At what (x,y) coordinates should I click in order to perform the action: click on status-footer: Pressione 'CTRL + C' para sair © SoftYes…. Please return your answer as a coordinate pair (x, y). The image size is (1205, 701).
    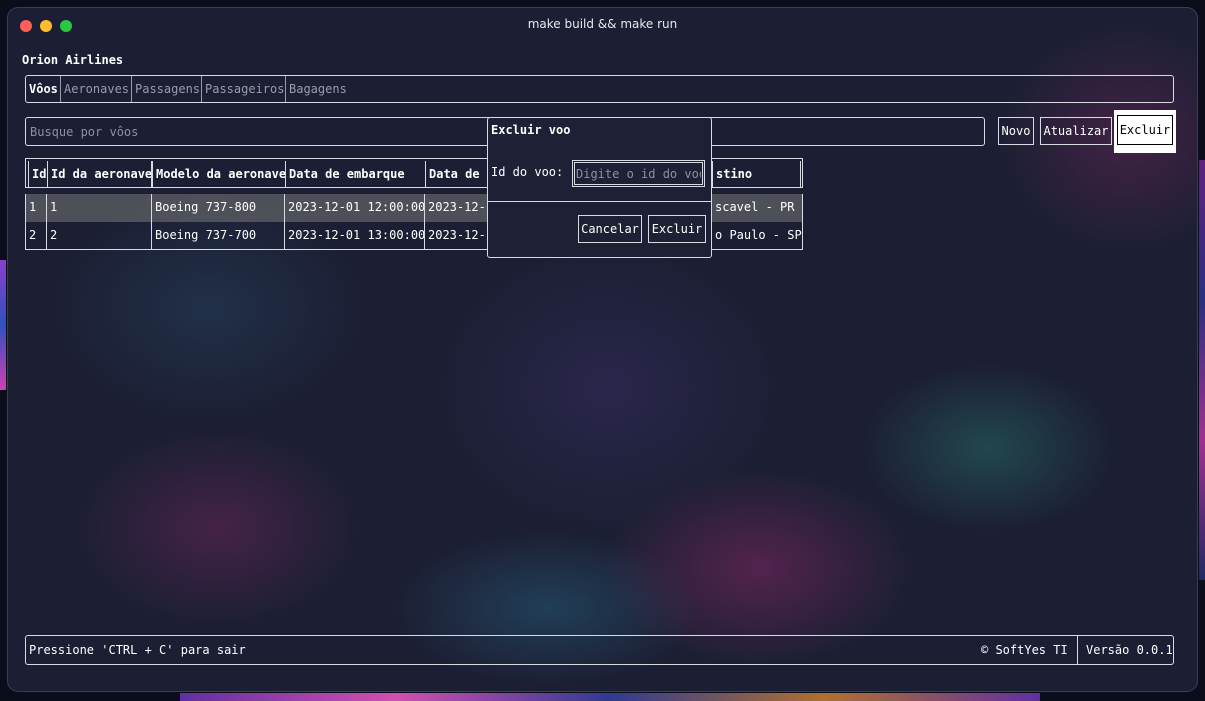
    Looking at the image, I should click on (599, 650).